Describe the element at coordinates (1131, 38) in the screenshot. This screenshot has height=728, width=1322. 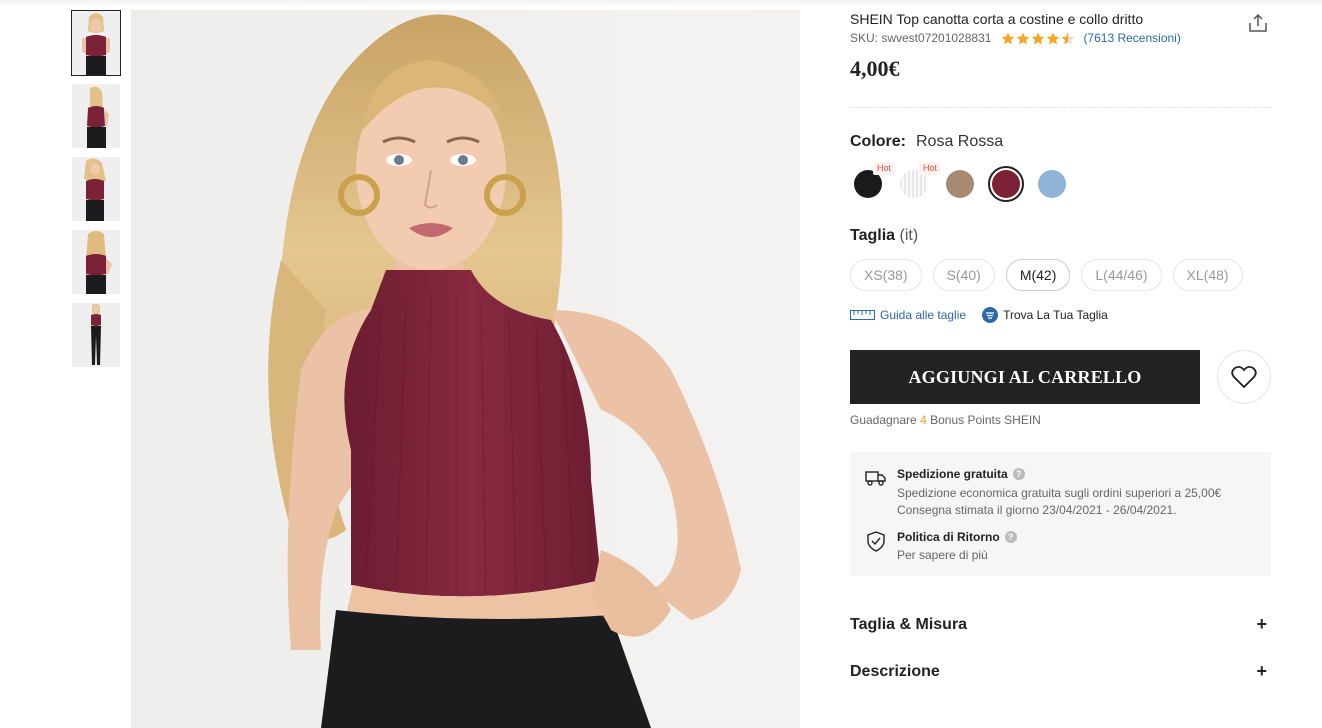
I see `reviews-link: (7613 Recensioni)` at that location.